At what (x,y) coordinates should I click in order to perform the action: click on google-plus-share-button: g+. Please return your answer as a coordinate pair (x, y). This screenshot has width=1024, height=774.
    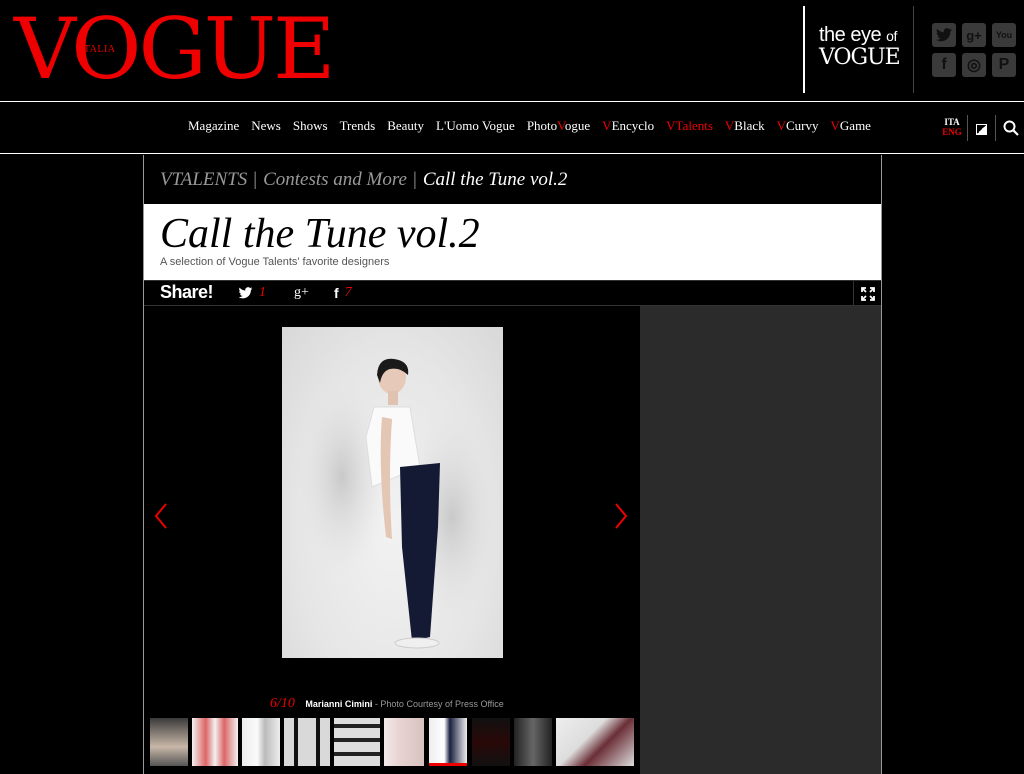
    Looking at the image, I should click on (301, 293).